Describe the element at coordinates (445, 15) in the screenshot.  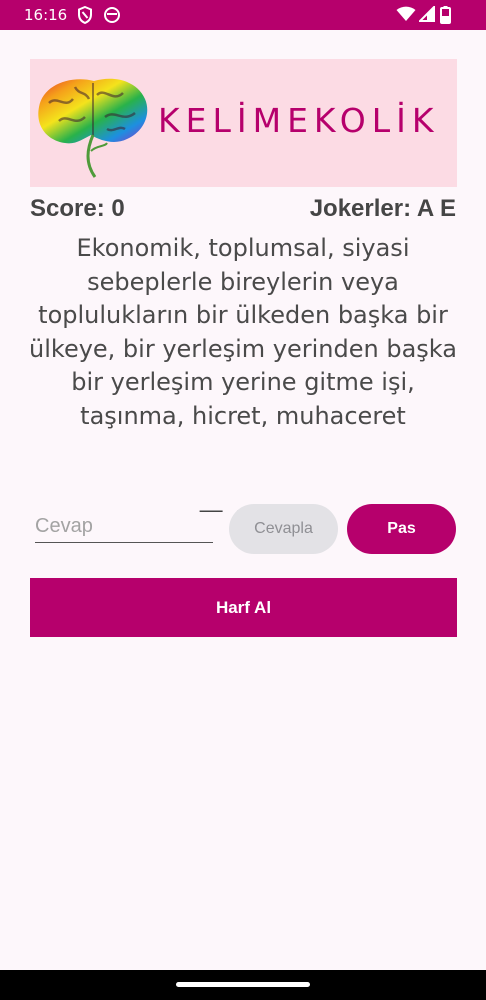
I see `battery-icon` at that location.